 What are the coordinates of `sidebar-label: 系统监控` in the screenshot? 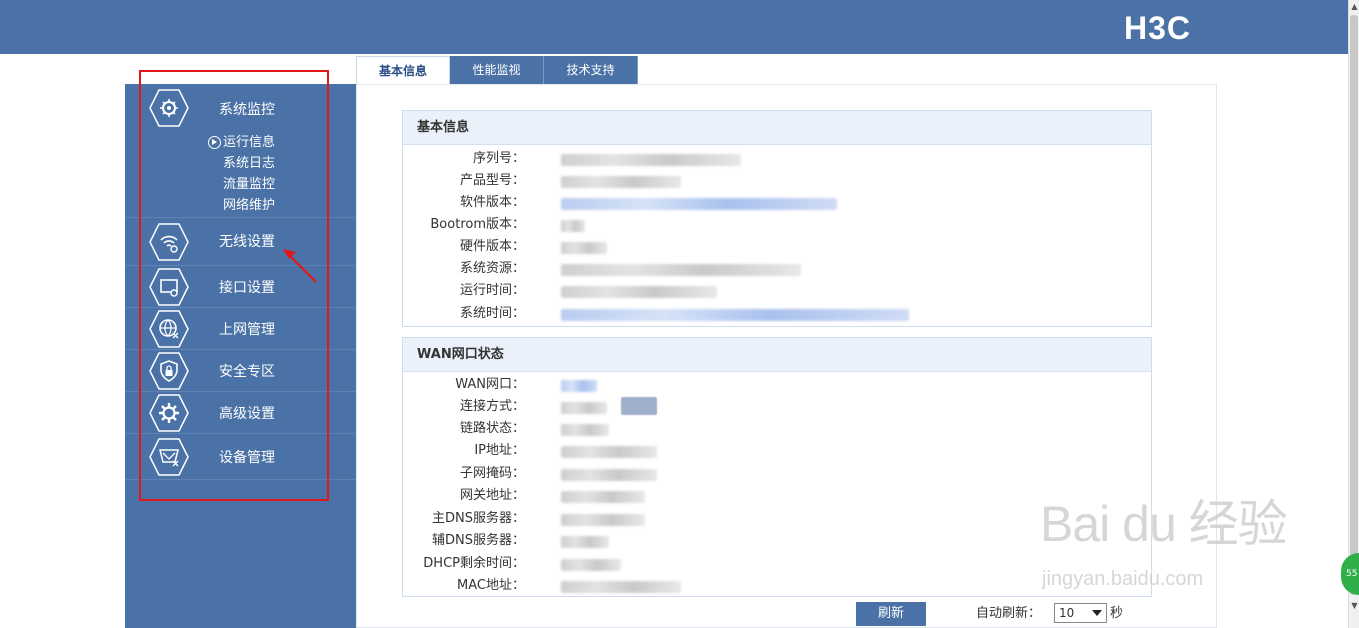 It's located at (247, 110).